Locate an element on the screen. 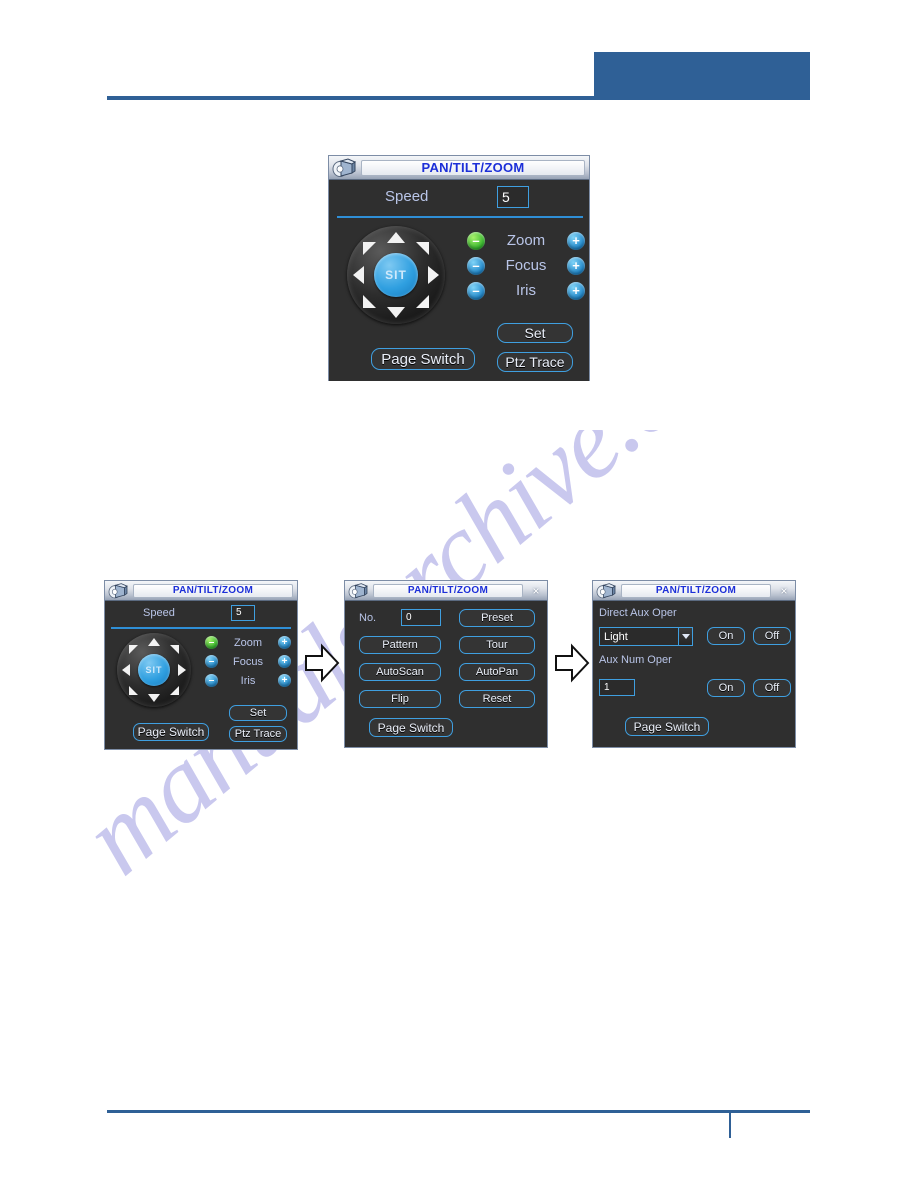  direct-aux-off-button: Off is located at coordinates (772, 636).